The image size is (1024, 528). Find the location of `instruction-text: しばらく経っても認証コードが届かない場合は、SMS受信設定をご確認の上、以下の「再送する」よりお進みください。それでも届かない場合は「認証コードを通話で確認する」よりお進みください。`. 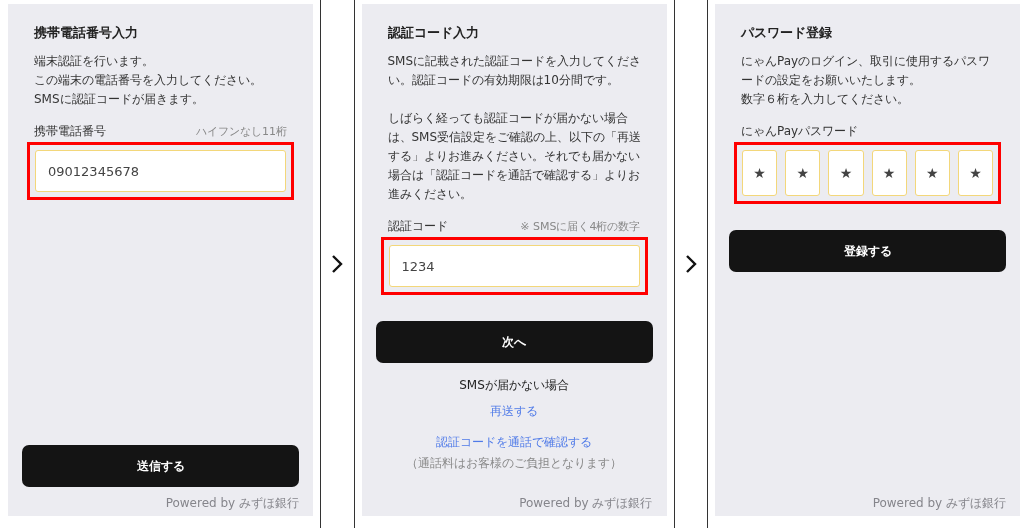

instruction-text: しばらく経っても認証コードが届かない場合は、SMS受信設定をご確認の上、以下の「再送する」よりお進みください。それでも届かない場合は「認証コードを通話で確認する」よりお進みください。 is located at coordinates (515, 156).